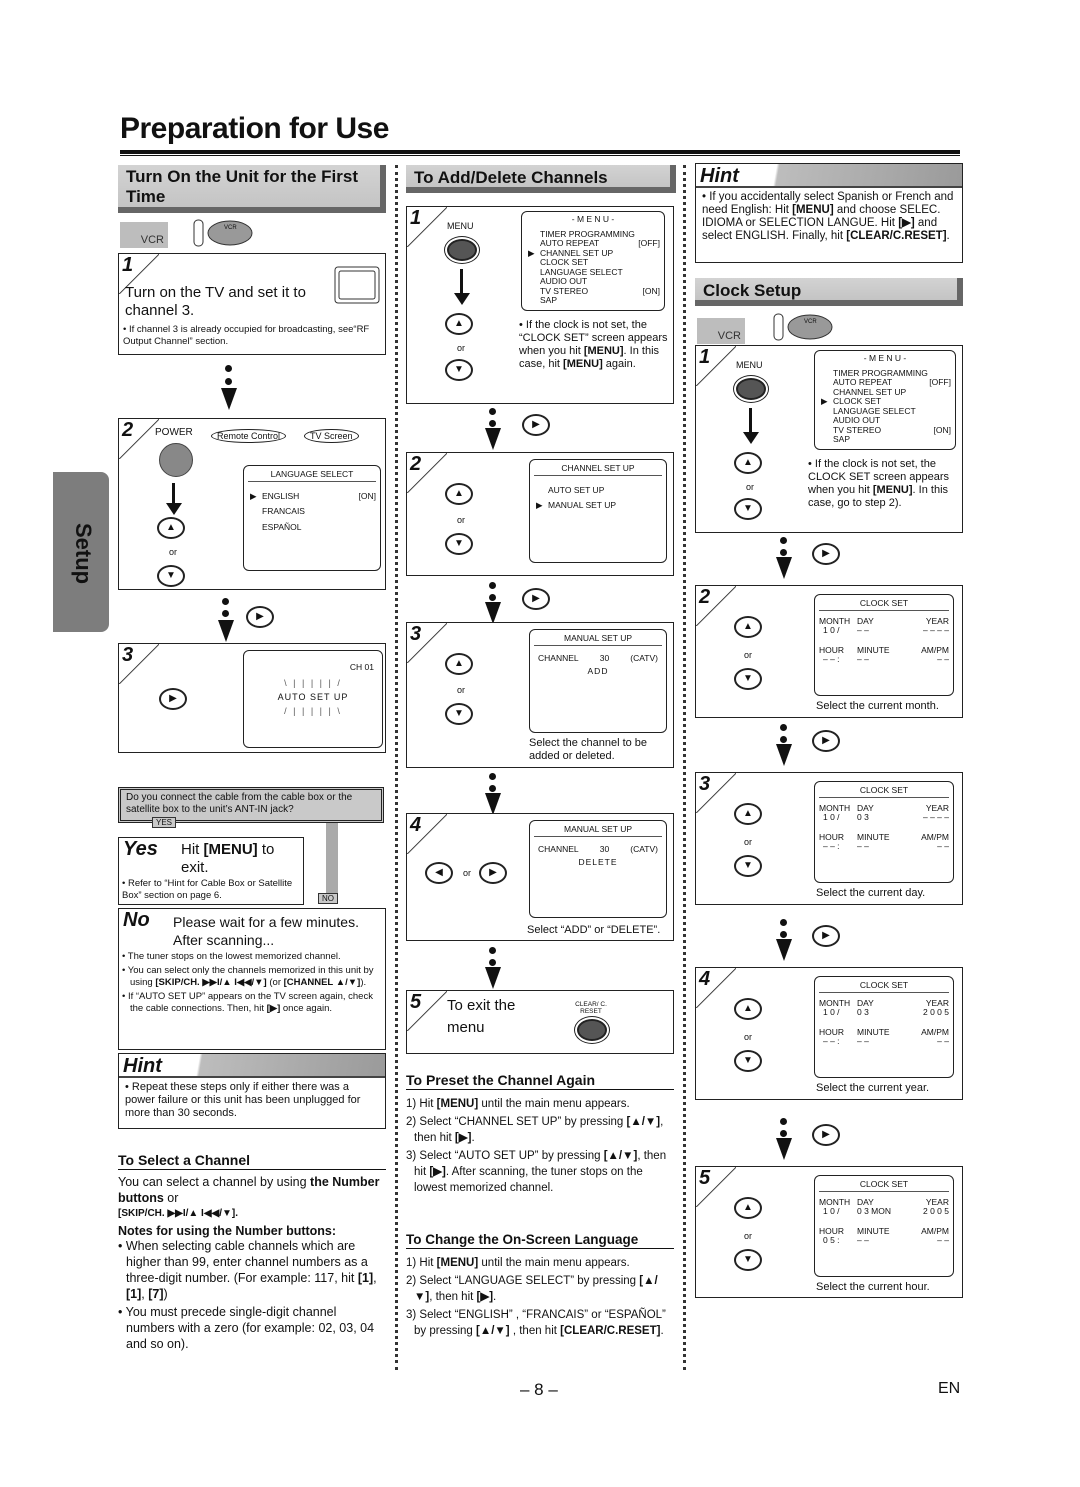  What do you see at coordinates (705, 979) in the screenshot?
I see `step-number: 4` at bounding box center [705, 979].